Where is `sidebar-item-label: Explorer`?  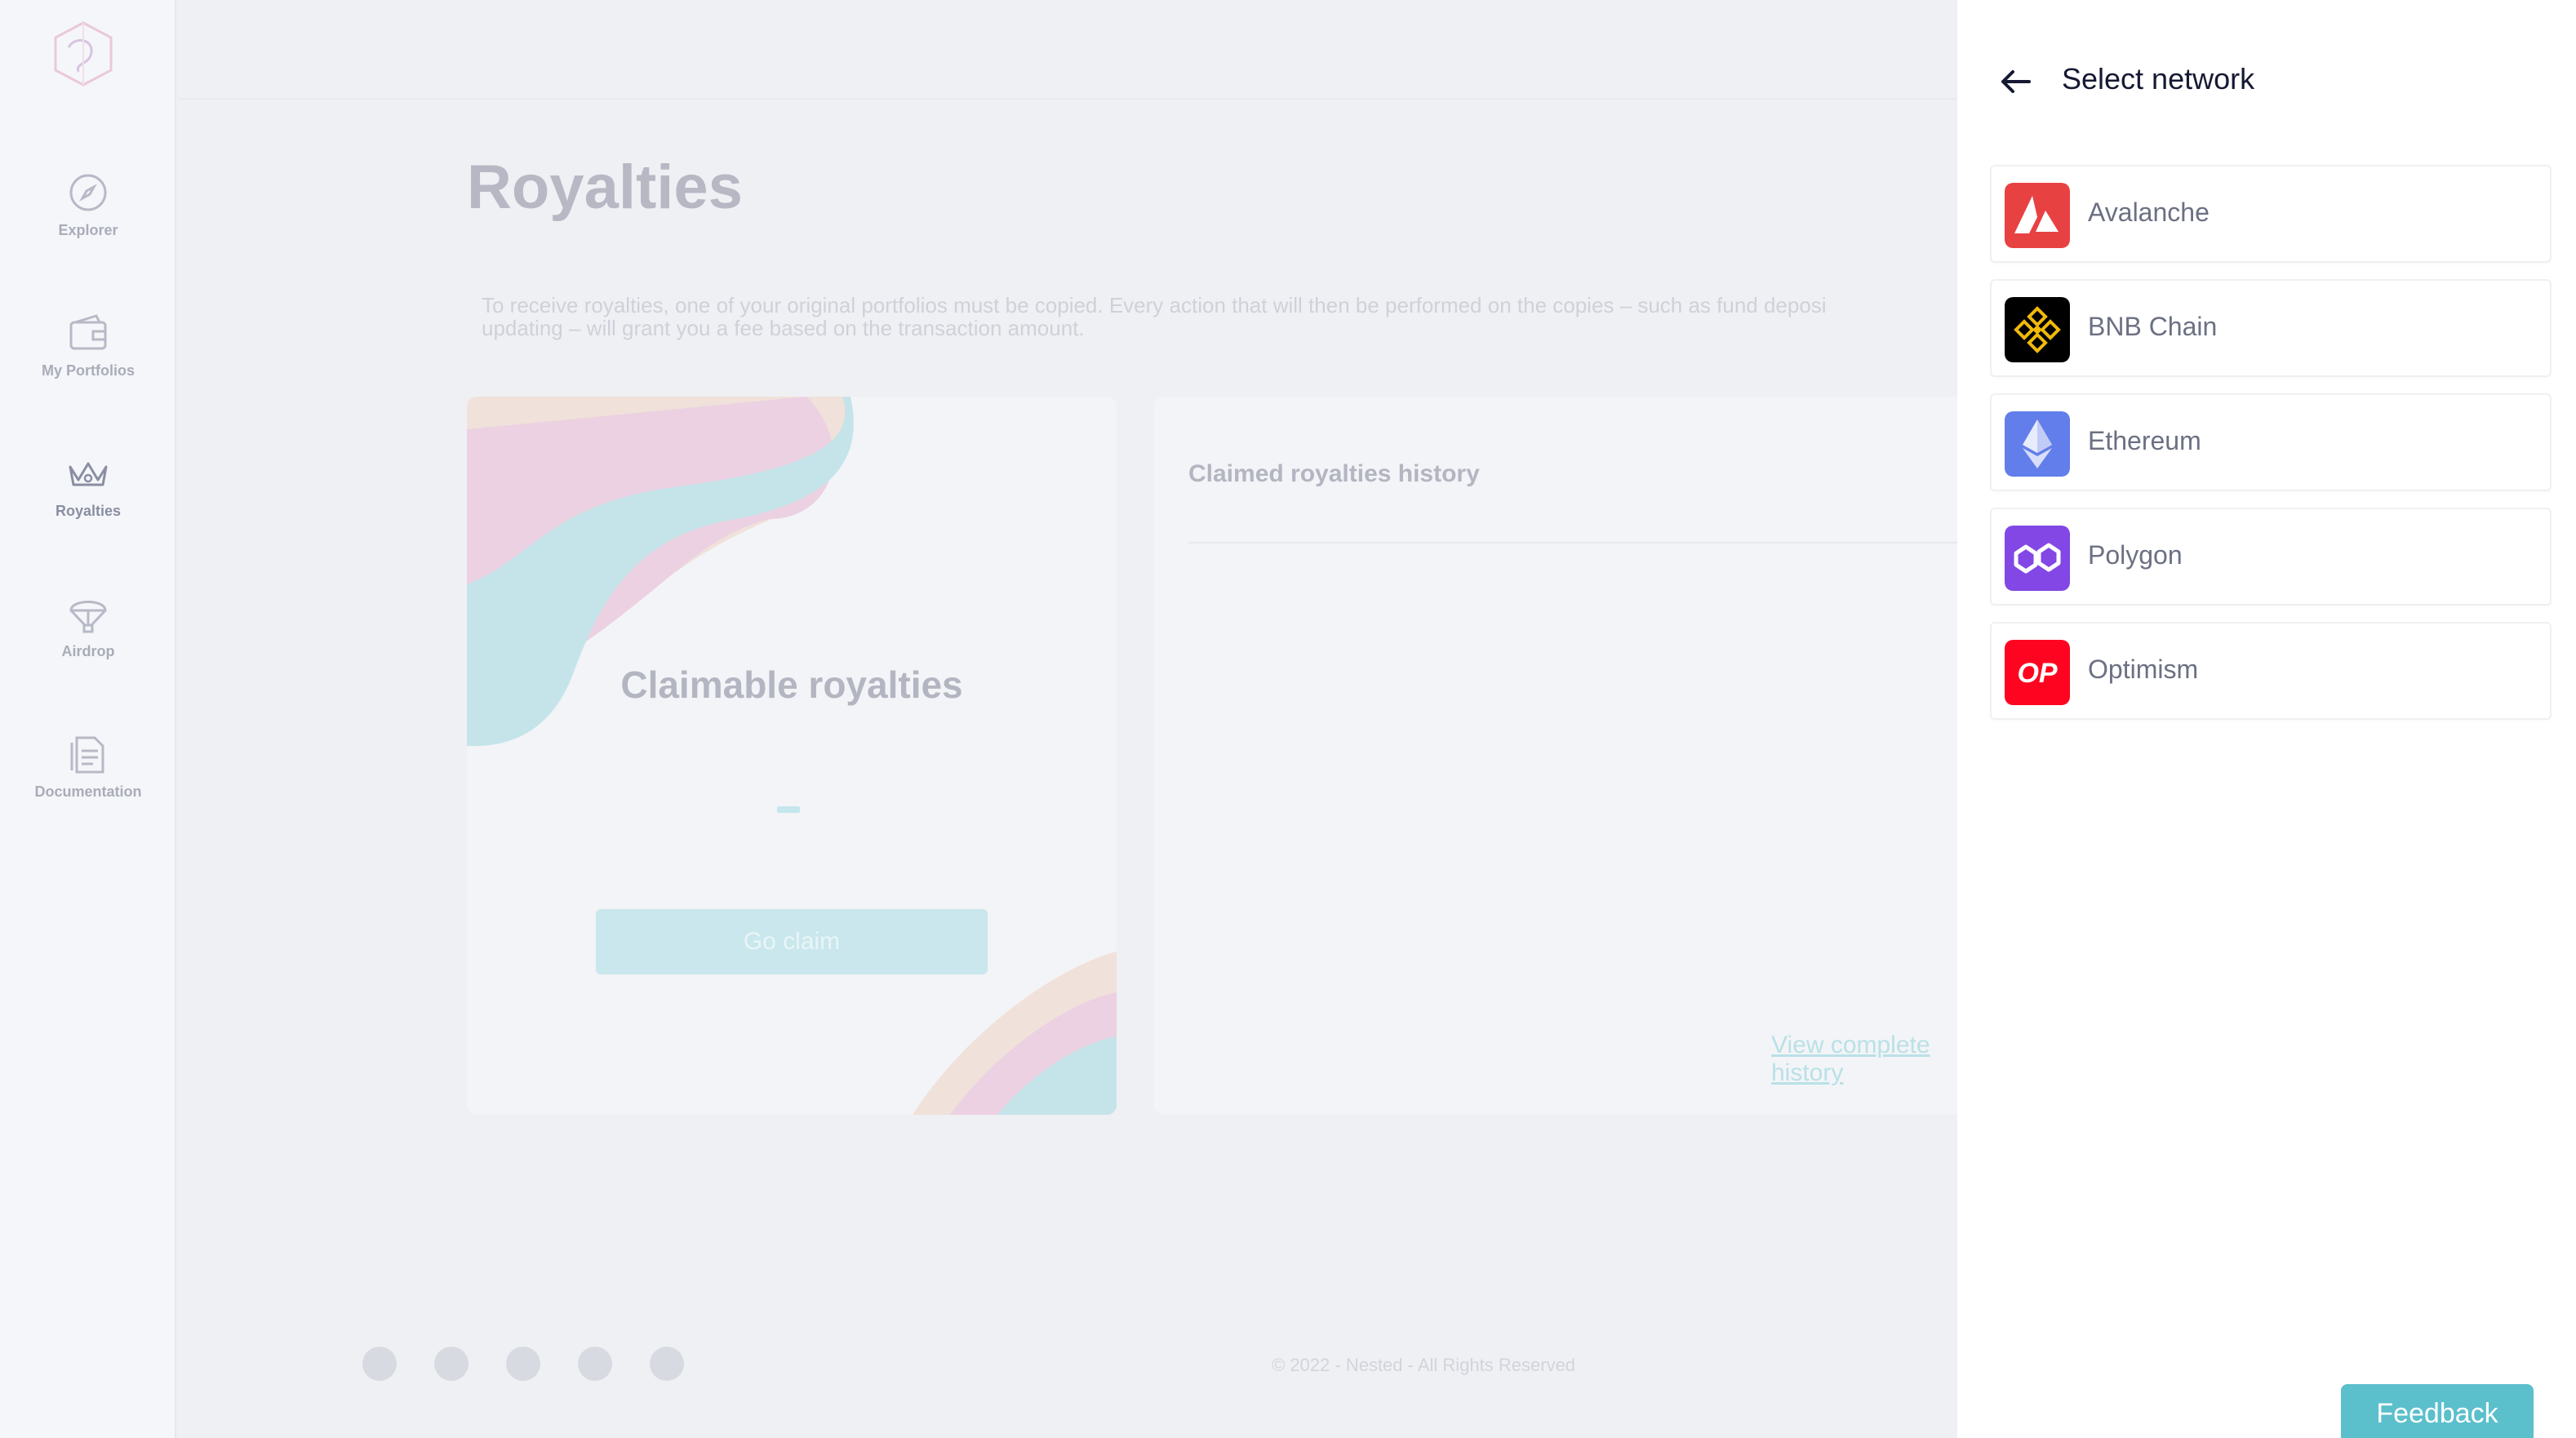 sidebar-item-label: Explorer is located at coordinates (88, 230).